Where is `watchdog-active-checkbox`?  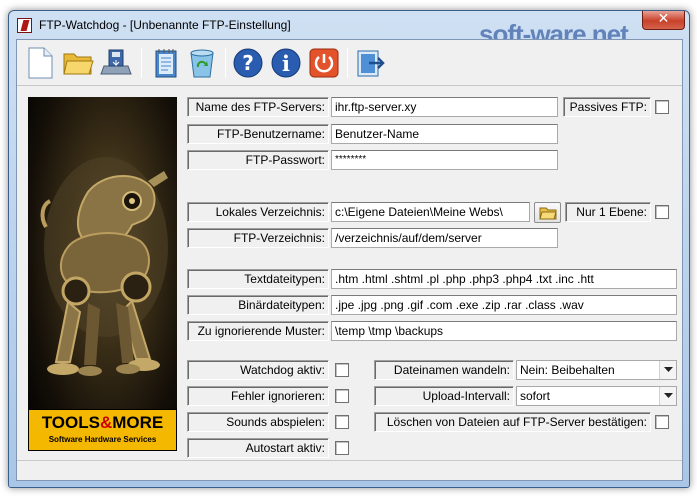 watchdog-active-checkbox is located at coordinates (342, 370).